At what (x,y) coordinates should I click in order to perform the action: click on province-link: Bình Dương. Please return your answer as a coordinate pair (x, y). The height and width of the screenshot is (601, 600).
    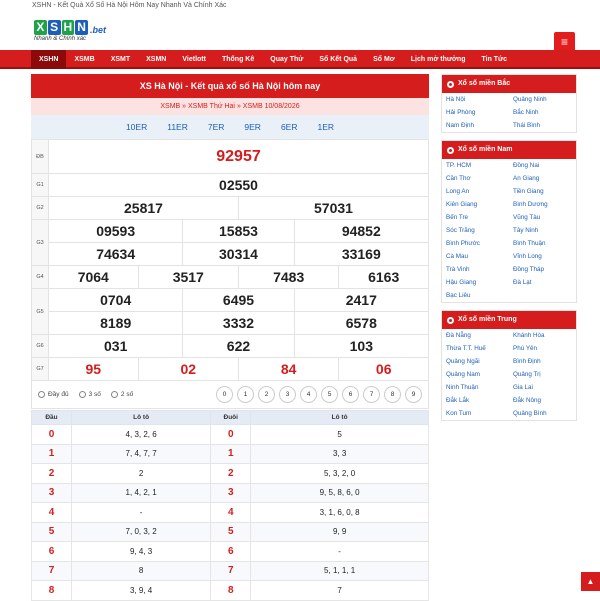
    Looking at the image, I should click on (542, 204).